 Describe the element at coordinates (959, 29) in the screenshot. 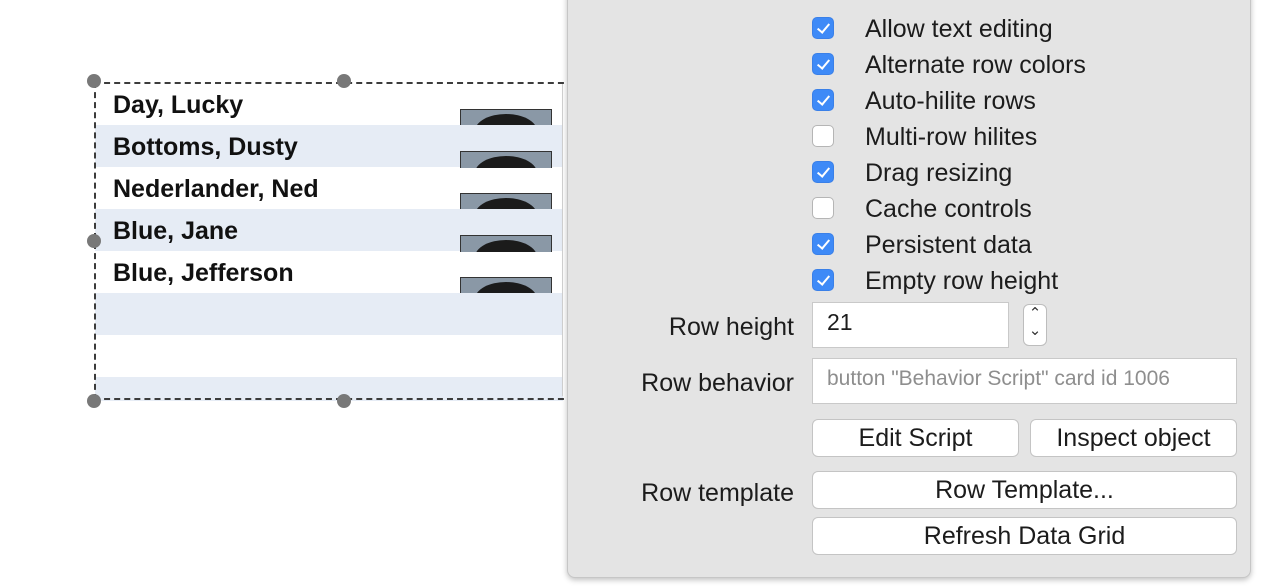

I see `option-label: Allow text editing` at that location.